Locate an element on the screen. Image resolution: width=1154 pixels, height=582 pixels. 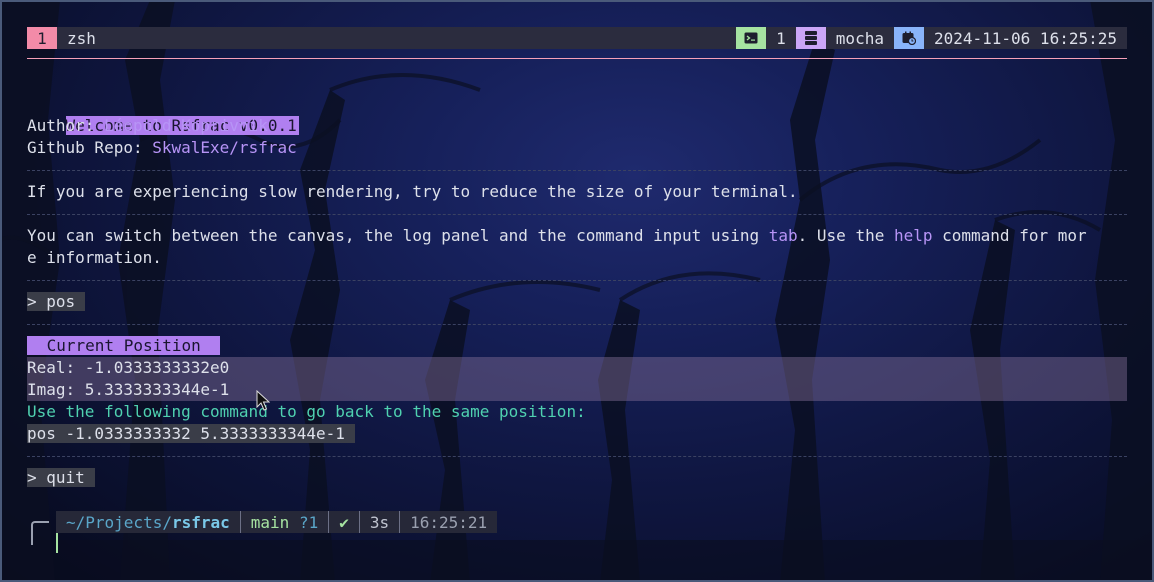
pos-restore-command: pos -1.0333333332 5.3333333344e-1 is located at coordinates (191, 433).